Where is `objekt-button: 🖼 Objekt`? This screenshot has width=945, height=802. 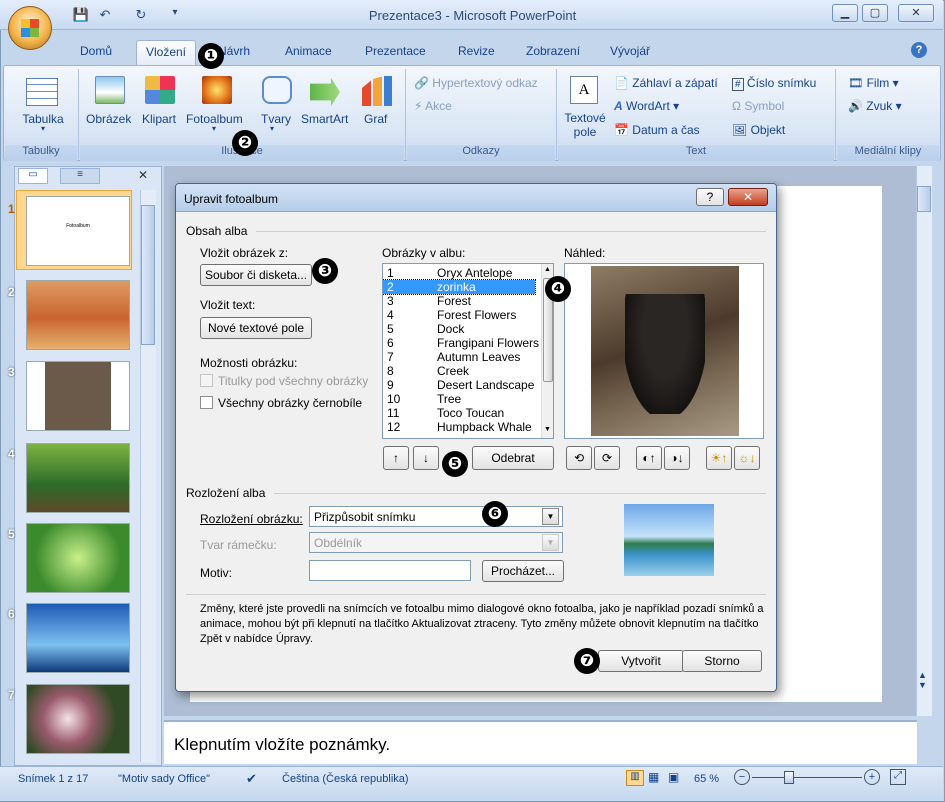 objekt-button: 🖼 Objekt is located at coordinates (758, 130).